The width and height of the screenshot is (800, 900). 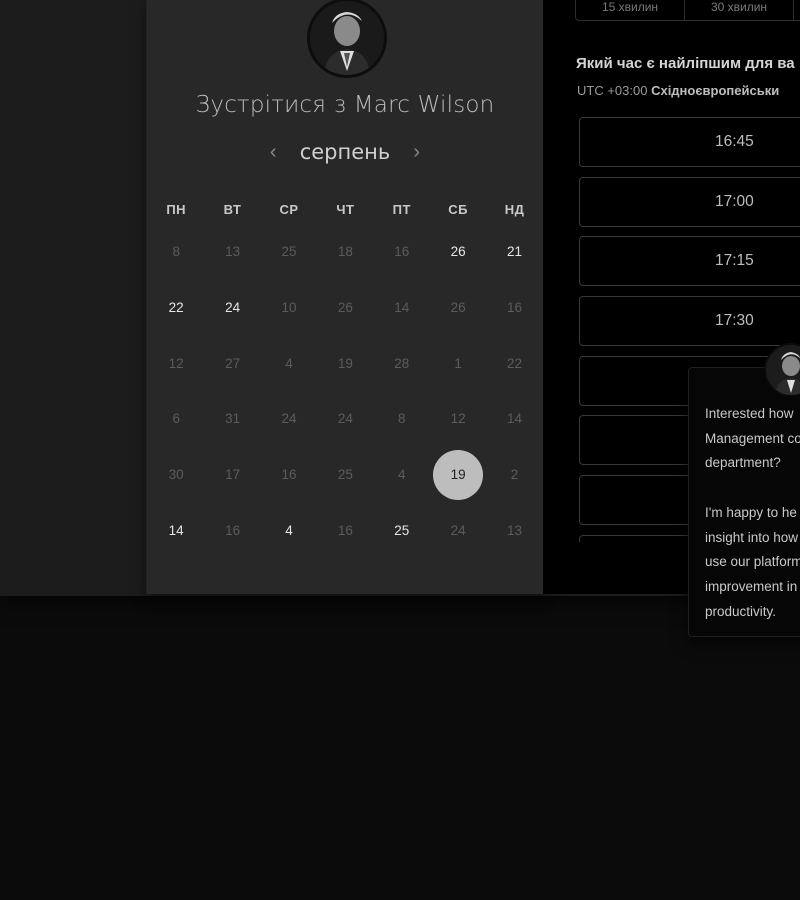 I want to click on month-navigation: ‹ серпень ›, so click(x=345, y=152).